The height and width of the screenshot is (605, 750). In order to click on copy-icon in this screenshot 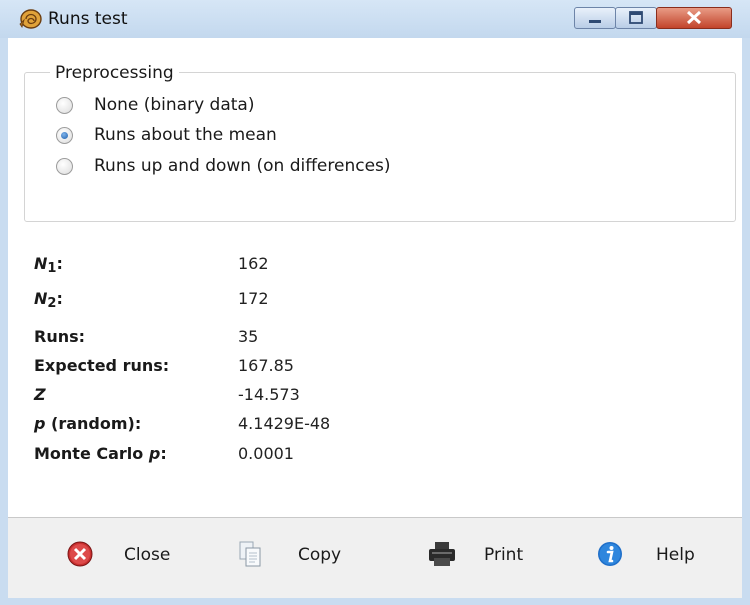, I will do `click(250, 554)`.